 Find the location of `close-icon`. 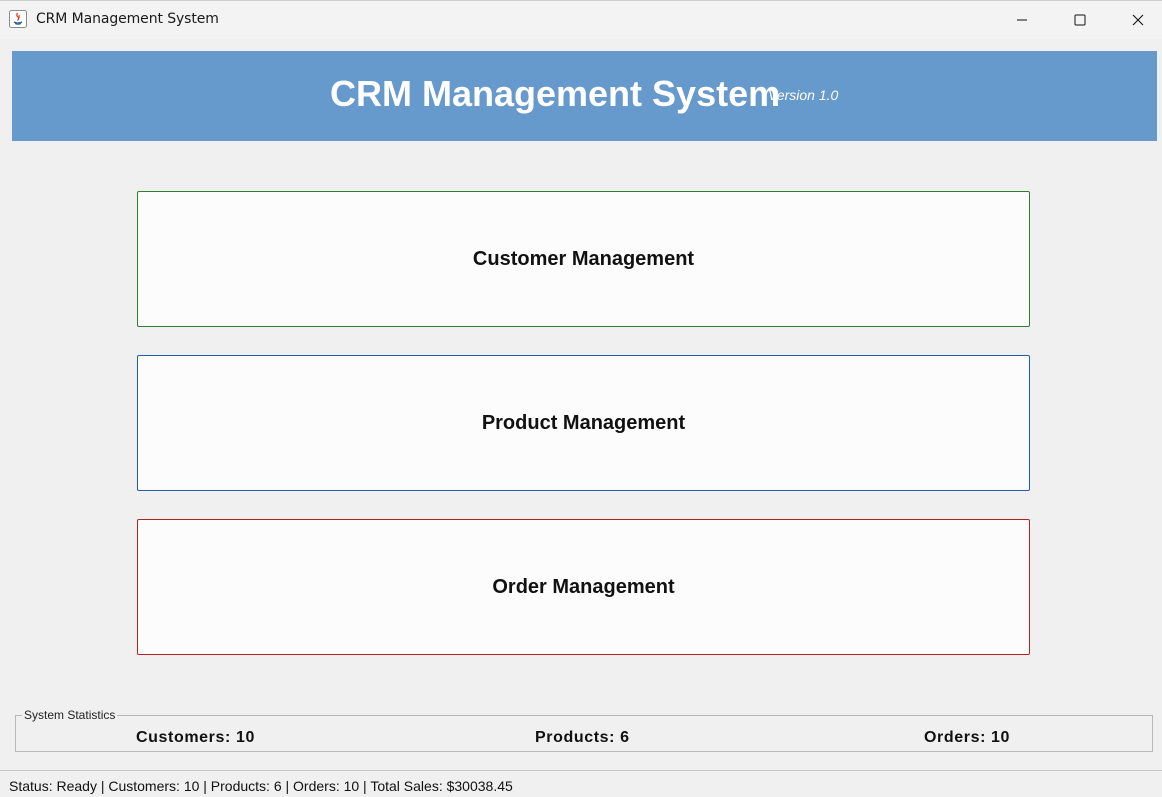

close-icon is located at coordinates (1138, 20).